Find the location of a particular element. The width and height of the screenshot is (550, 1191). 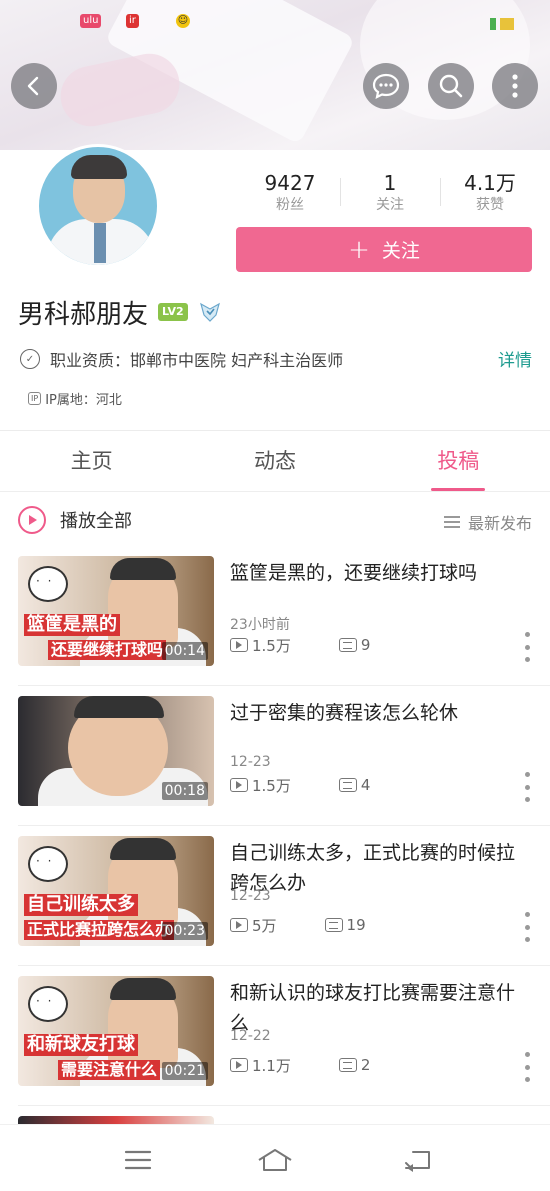

home-icon is located at coordinates (275, 1160).